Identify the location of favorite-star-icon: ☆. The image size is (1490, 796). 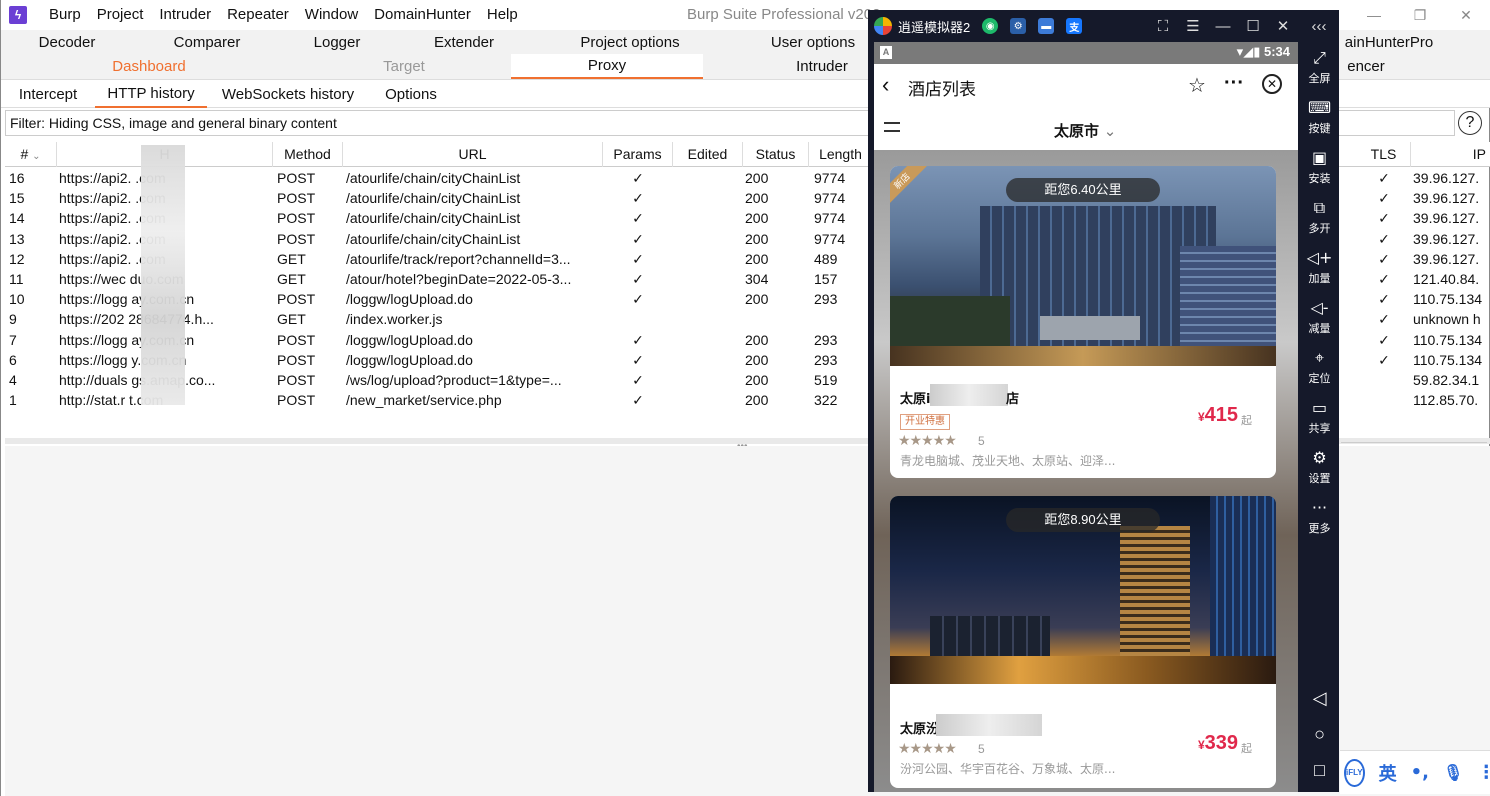
(1197, 85).